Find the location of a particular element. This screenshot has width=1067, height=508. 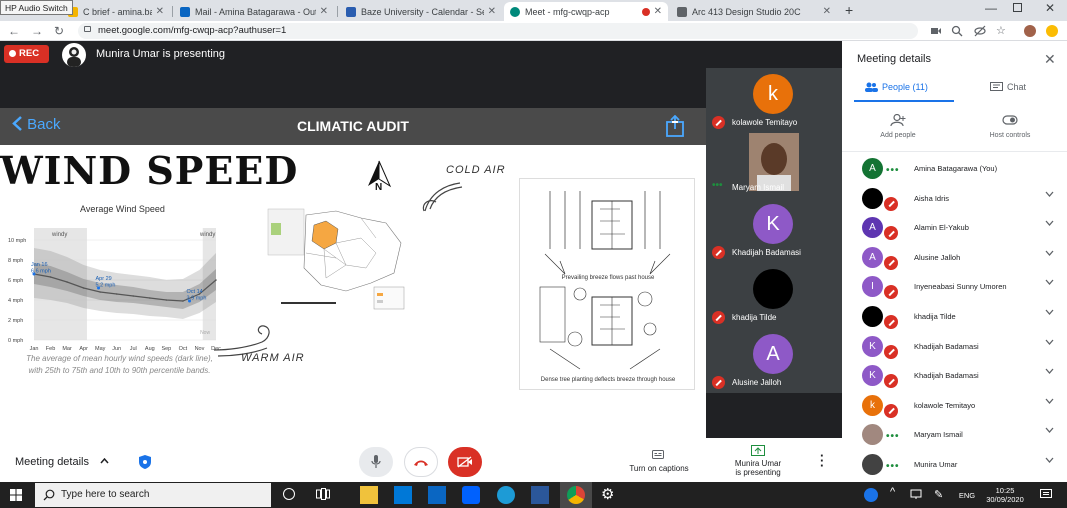

dropbox-icon is located at coordinates (471, 495).